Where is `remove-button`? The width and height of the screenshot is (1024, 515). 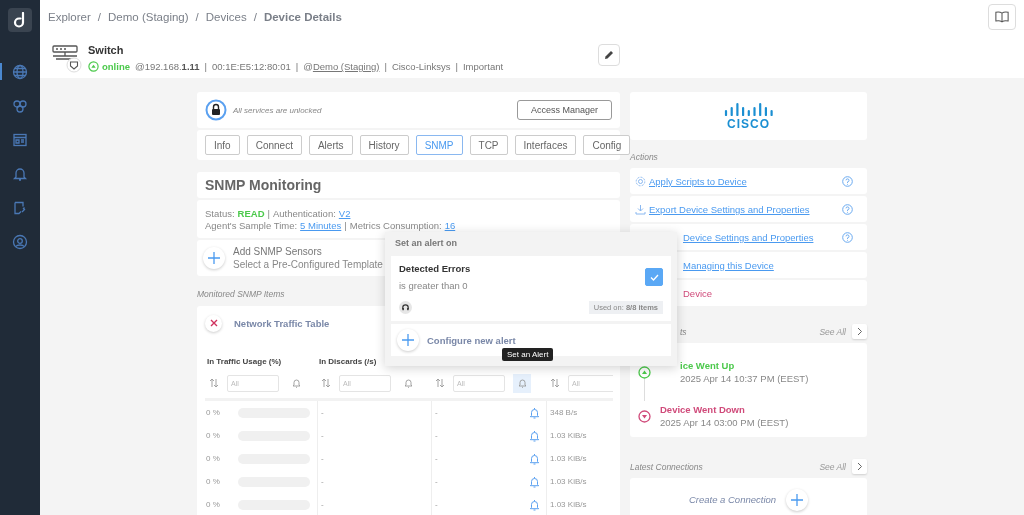 remove-button is located at coordinates (213, 323).